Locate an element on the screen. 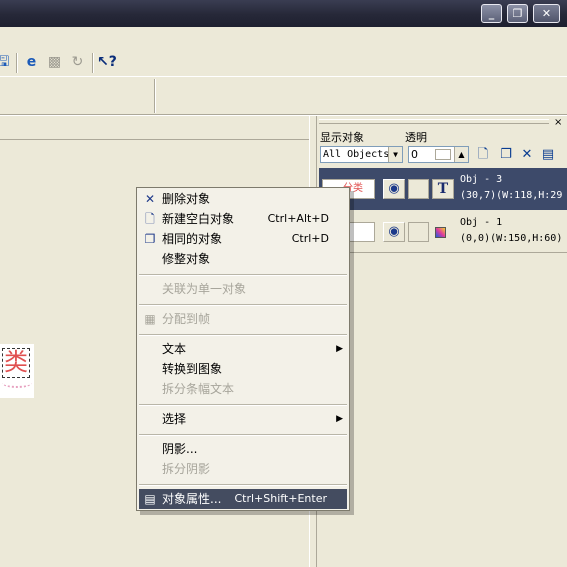 The width and height of the screenshot is (567, 567). show-objects-label: 显示对象 is located at coordinates (342, 137).